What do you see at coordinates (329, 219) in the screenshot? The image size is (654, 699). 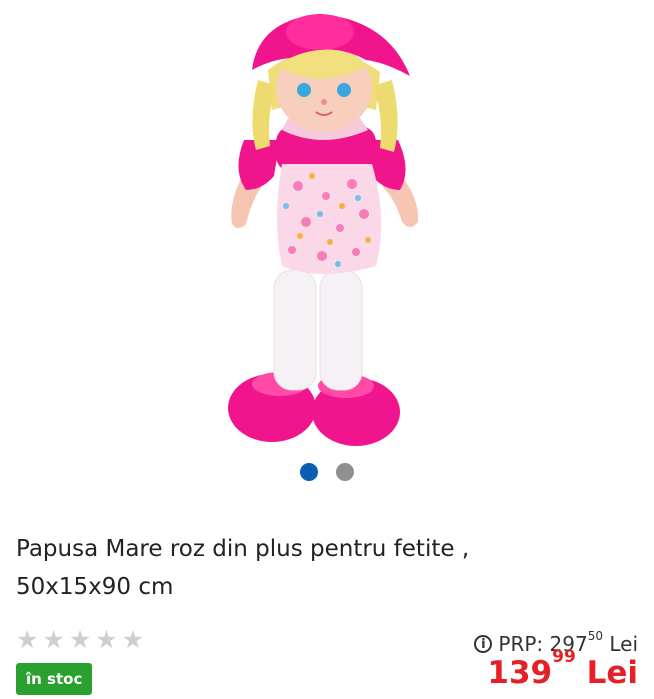 I see `doll-skirt` at bounding box center [329, 219].